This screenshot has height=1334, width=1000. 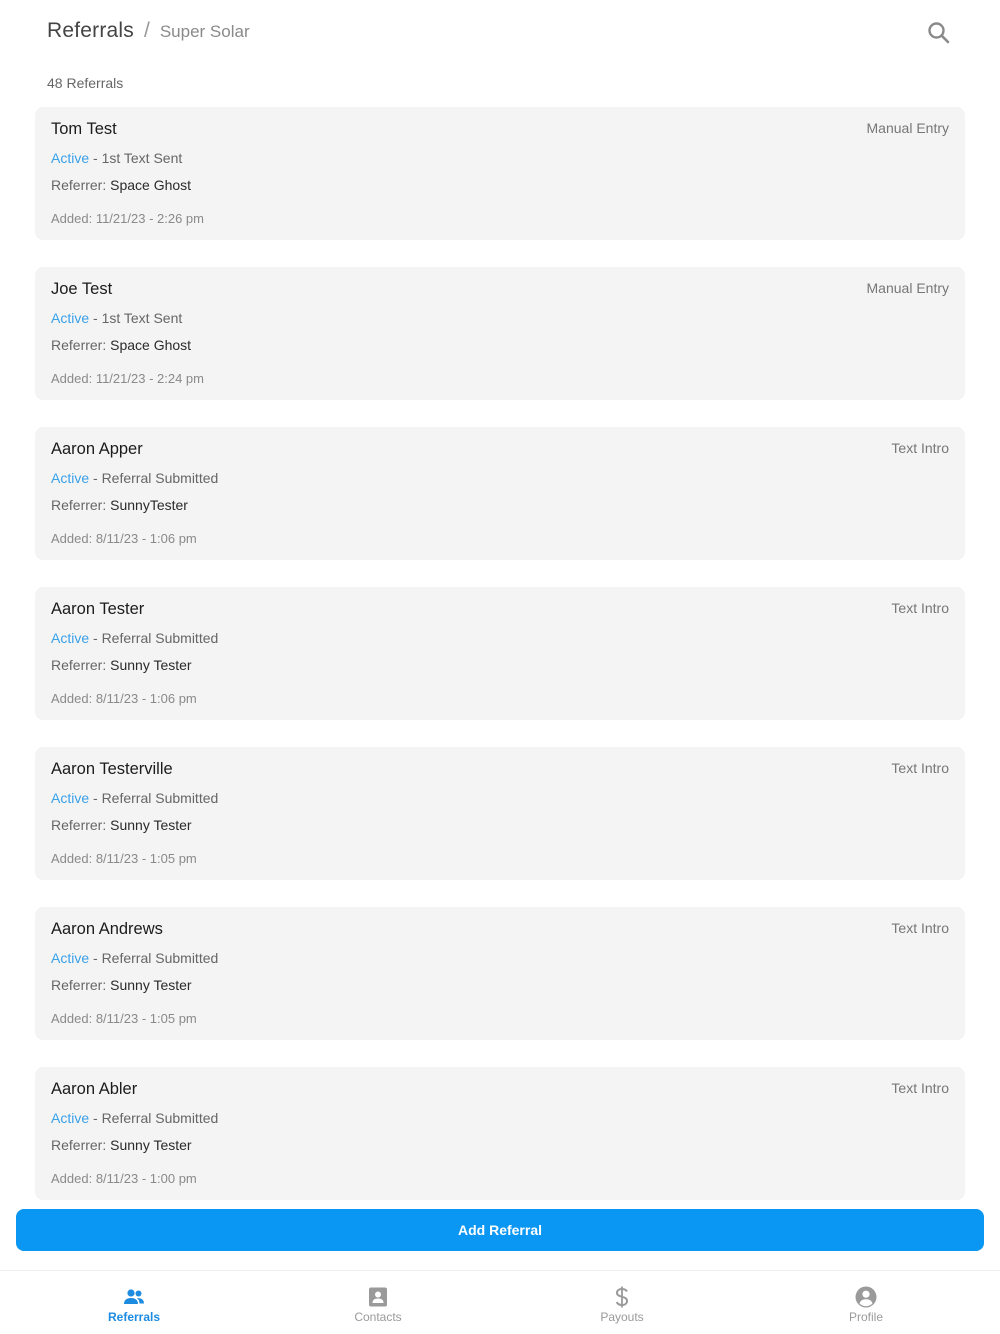 I want to click on tab-label: Contacts, so click(x=378, y=1317).